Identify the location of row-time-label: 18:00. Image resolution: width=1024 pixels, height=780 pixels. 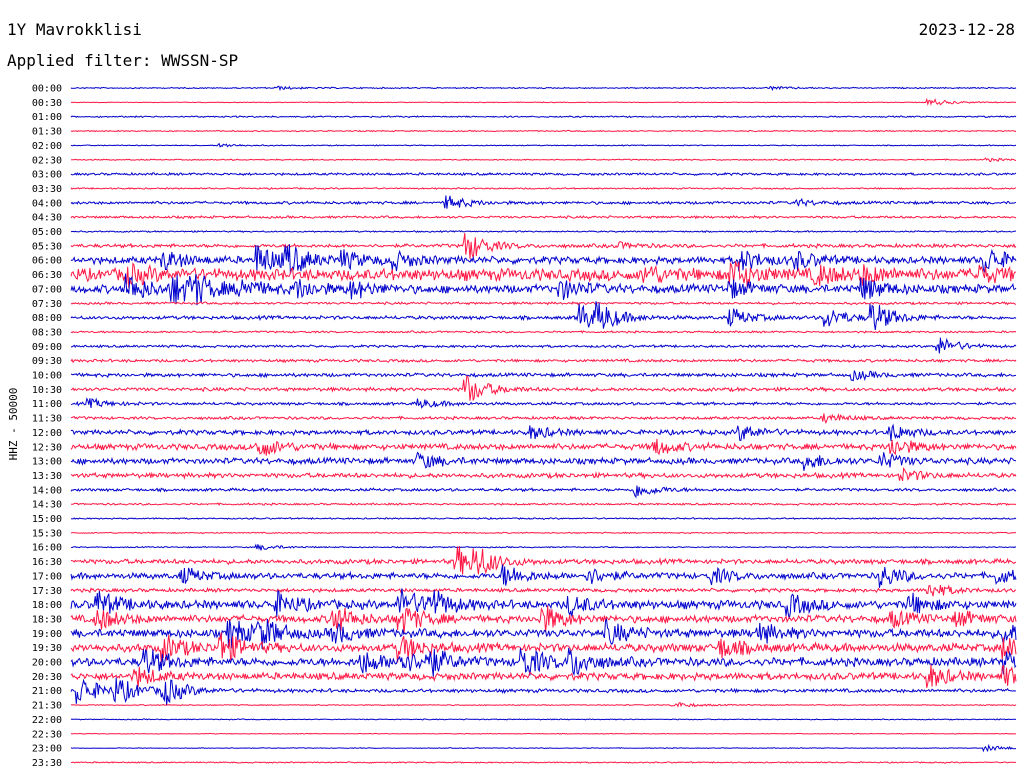
(47, 605).